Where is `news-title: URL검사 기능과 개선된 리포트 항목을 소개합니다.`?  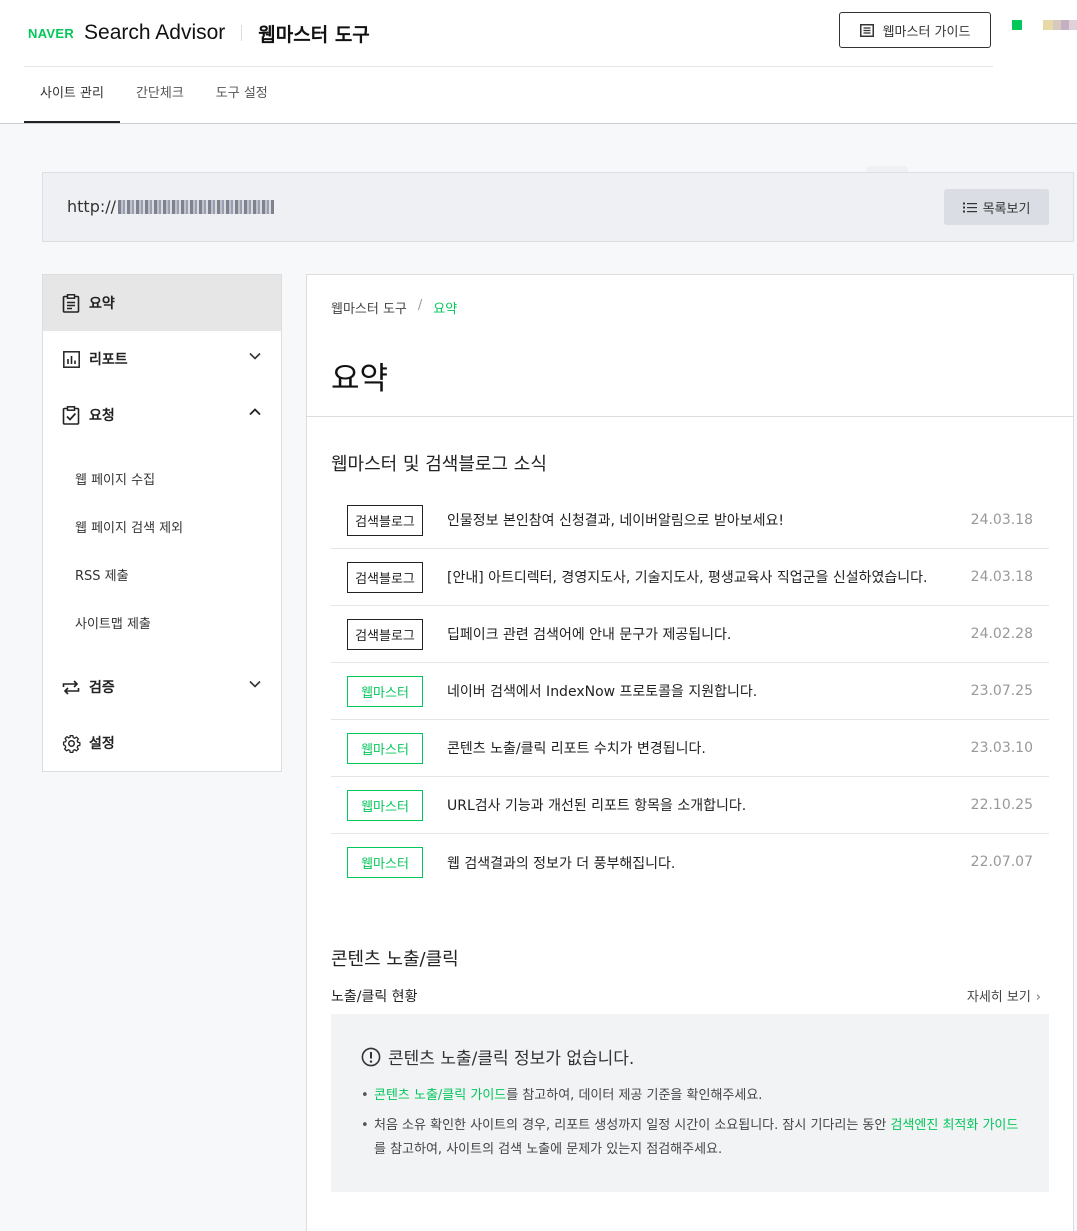
news-title: URL검사 기능과 개선된 리포트 항목을 소개합니다. is located at coordinates (596, 805).